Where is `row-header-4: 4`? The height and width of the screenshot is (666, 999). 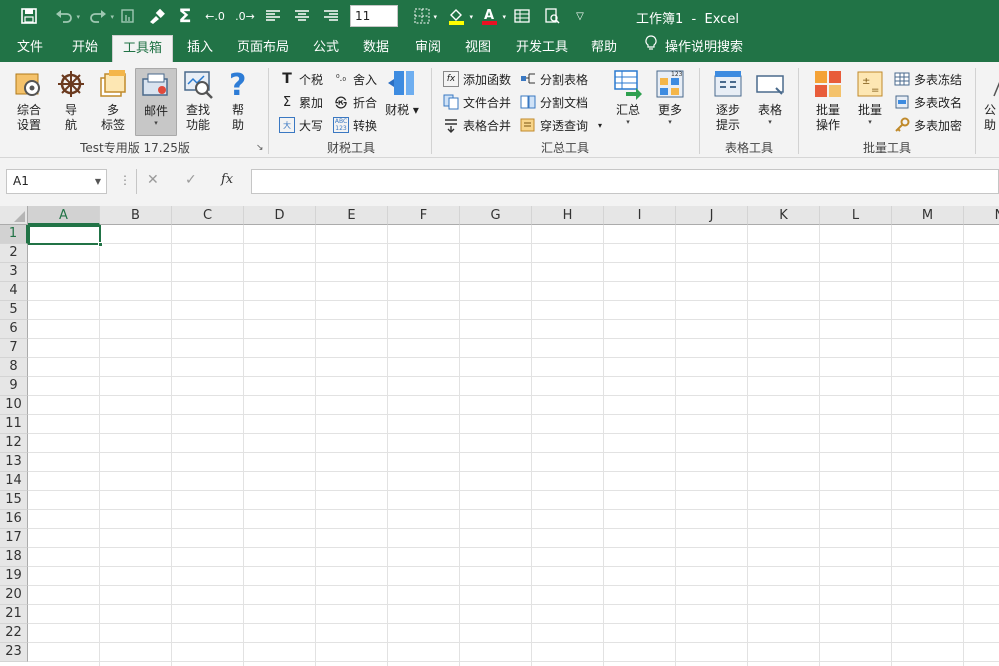
row-header-4: 4 is located at coordinates (14, 291).